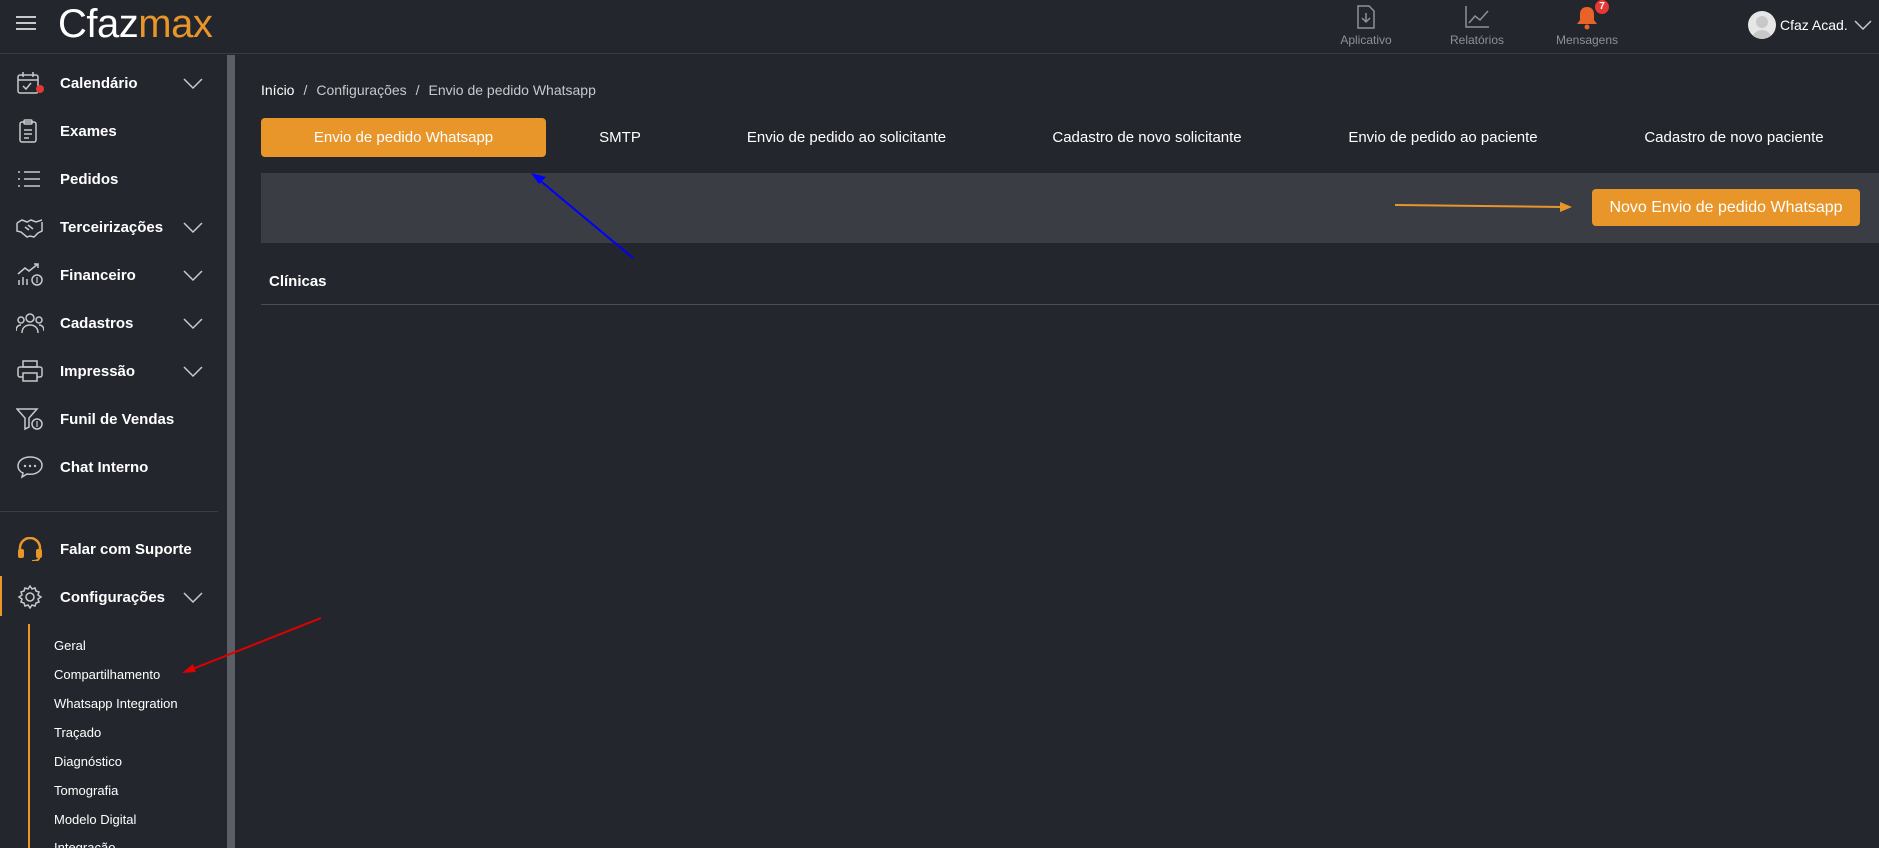  Describe the element at coordinates (361, 90) in the screenshot. I see `breadcrumb-configuracoes: Configurações` at that location.